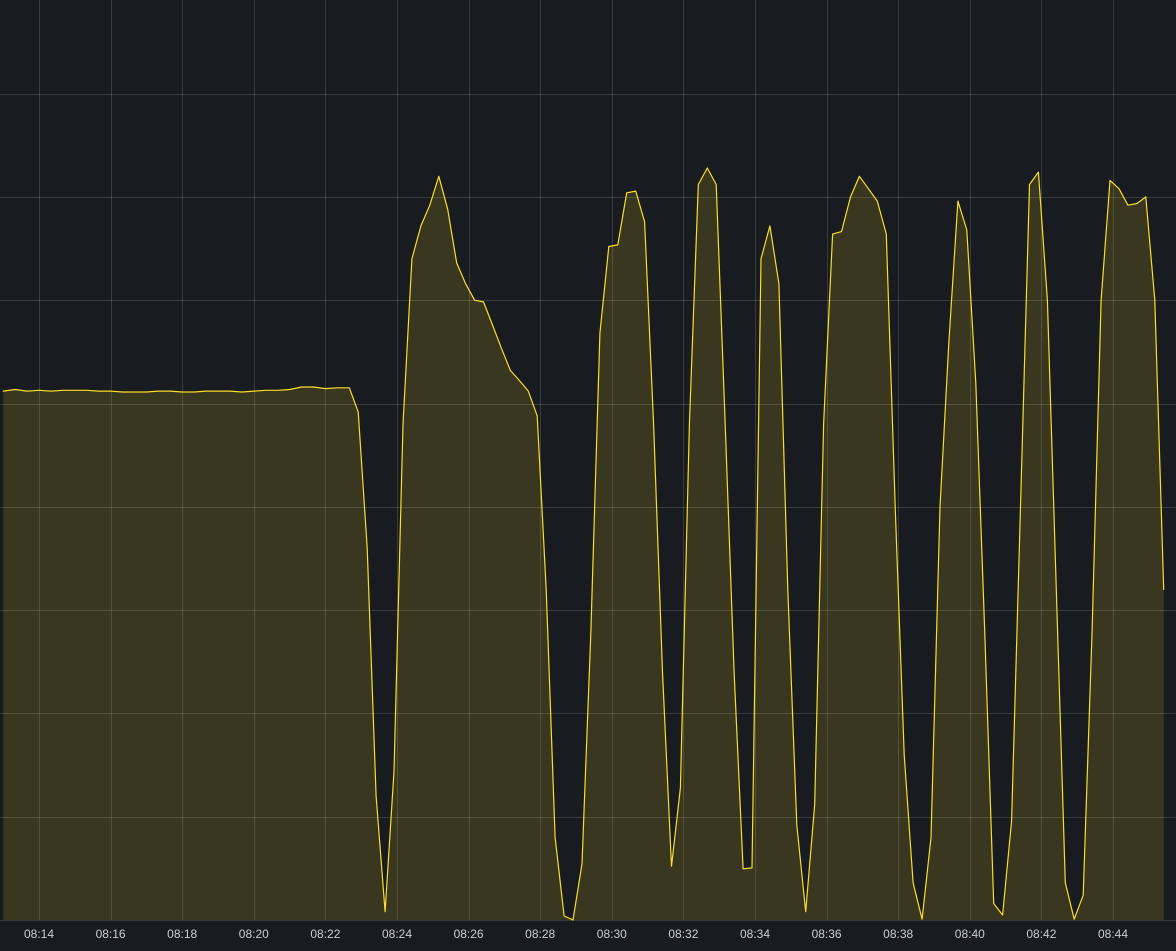 This screenshot has width=1176, height=951. Describe the element at coordinates (612, 934) in the screenshot. I see `x-tick-label: 08:30` at that location.